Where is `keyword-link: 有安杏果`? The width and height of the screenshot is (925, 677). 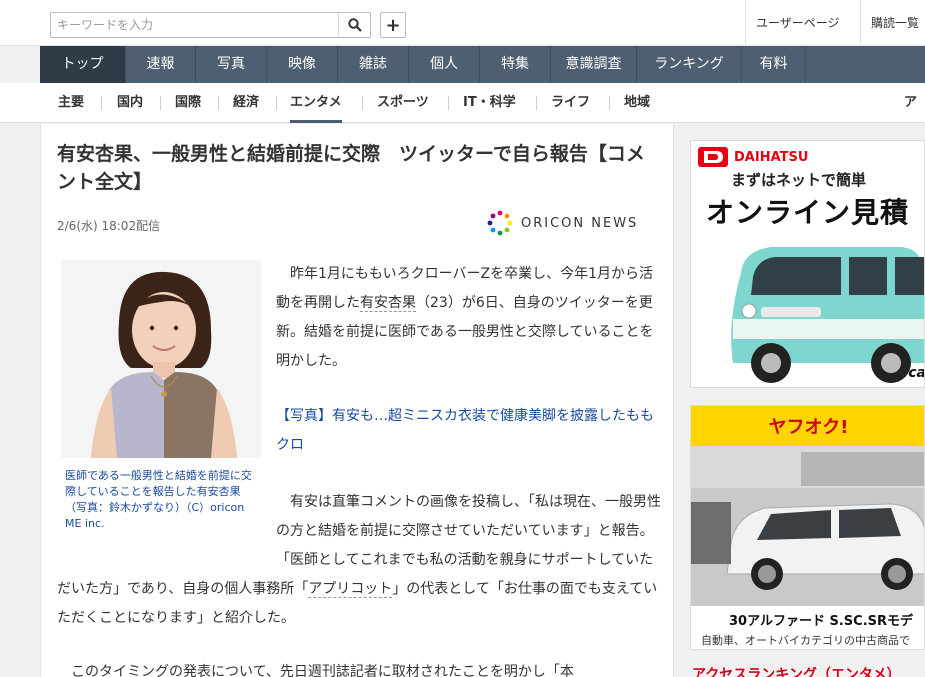
keyword-link: 有安杏果 is located at coordinates (388, 303).